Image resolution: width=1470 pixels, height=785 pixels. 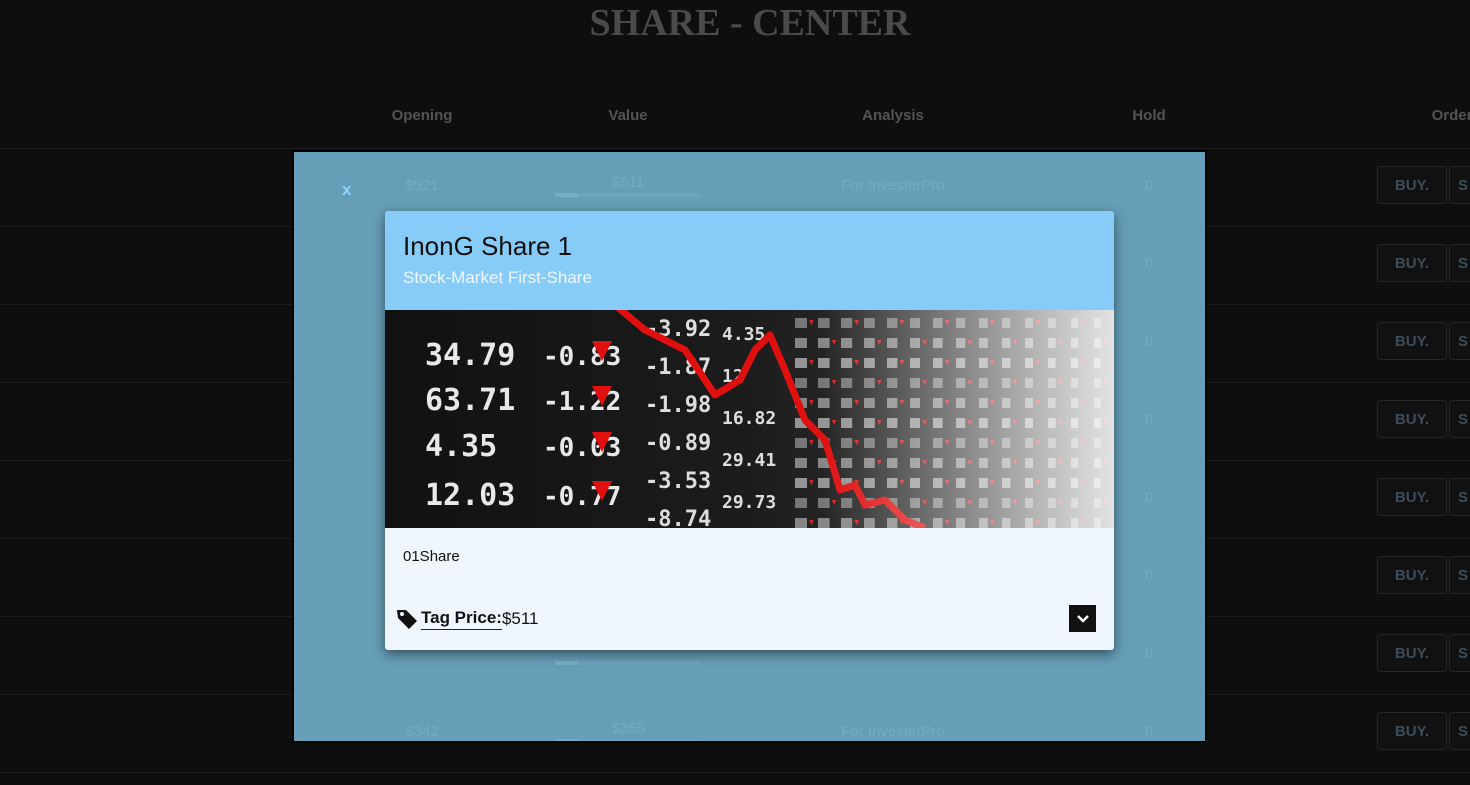 I want to click on card-title: InonG Share 1, so click(x=488, y=246).